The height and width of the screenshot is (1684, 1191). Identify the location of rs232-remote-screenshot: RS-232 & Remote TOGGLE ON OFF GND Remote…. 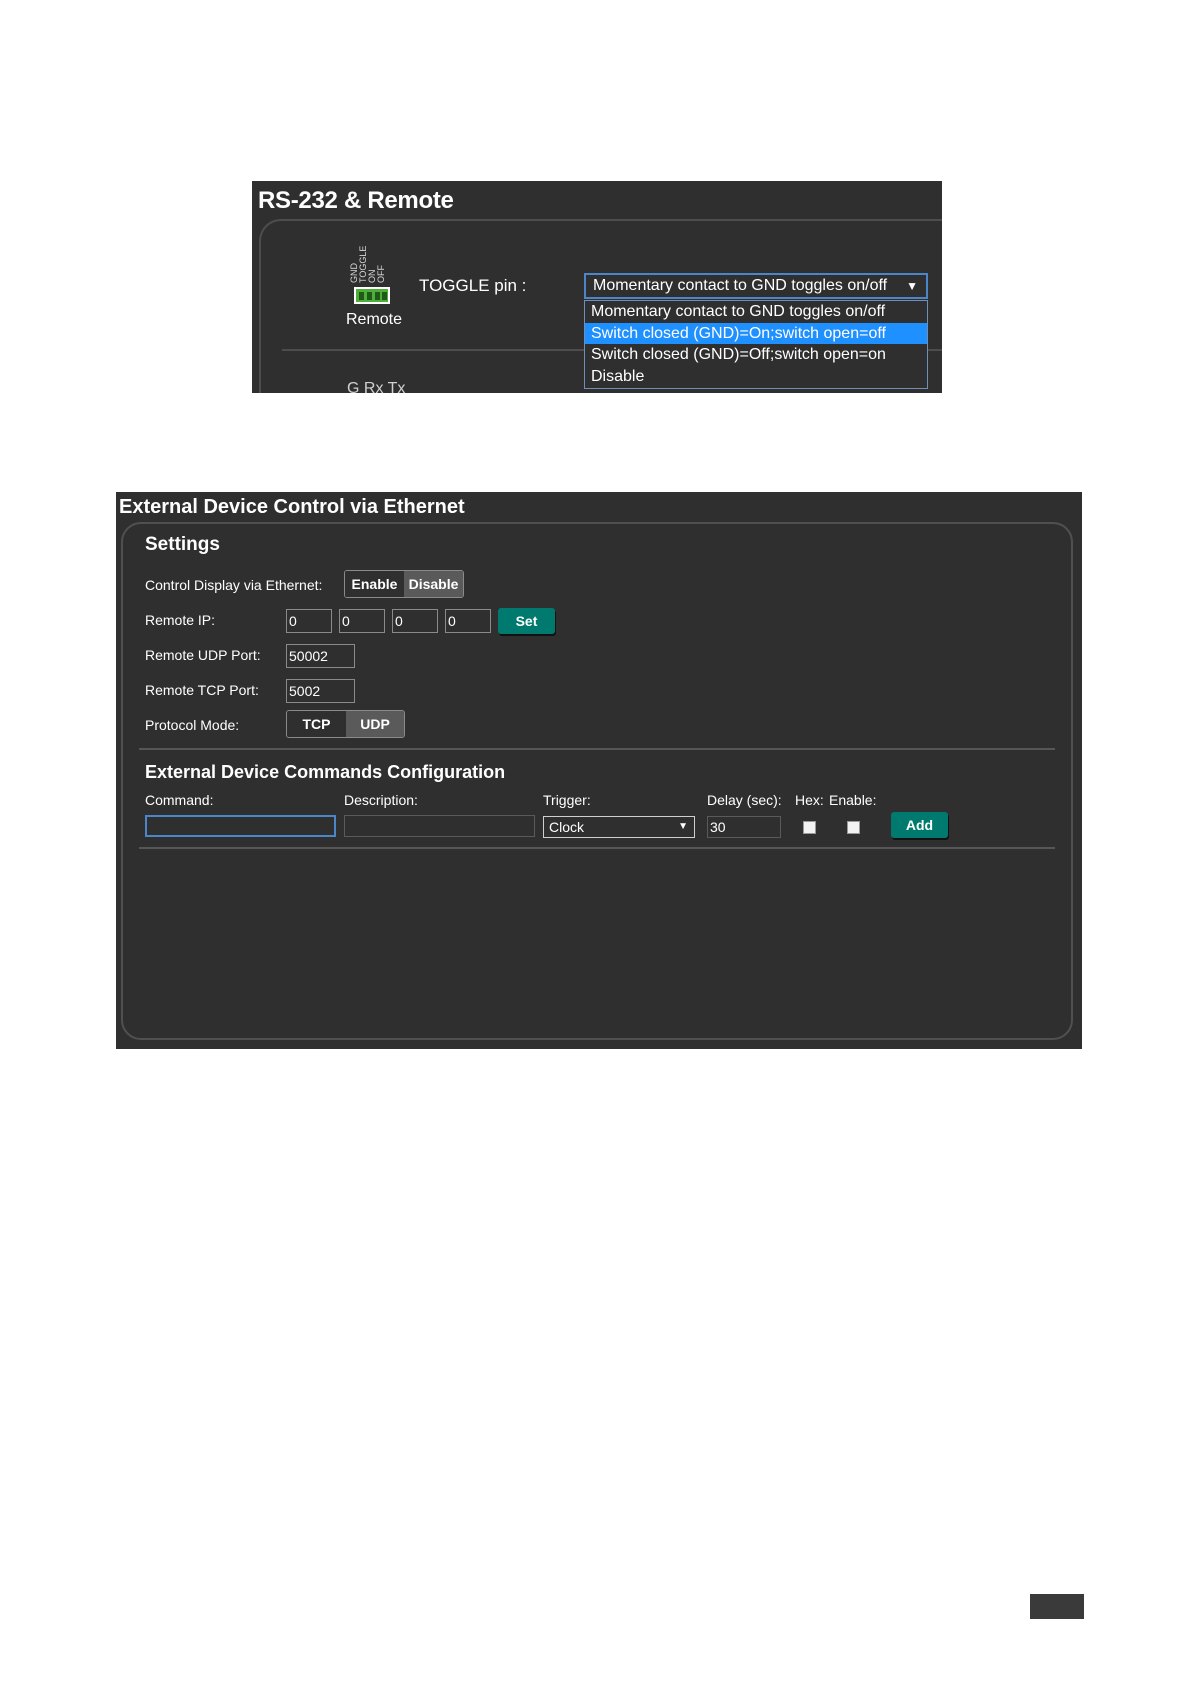
(597, 287).